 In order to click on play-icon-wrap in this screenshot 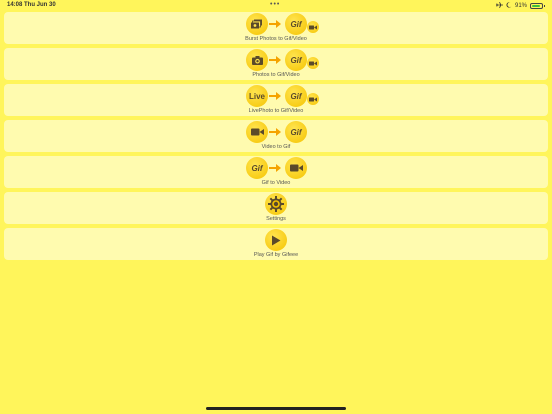, I will do `click(276, 240)`.